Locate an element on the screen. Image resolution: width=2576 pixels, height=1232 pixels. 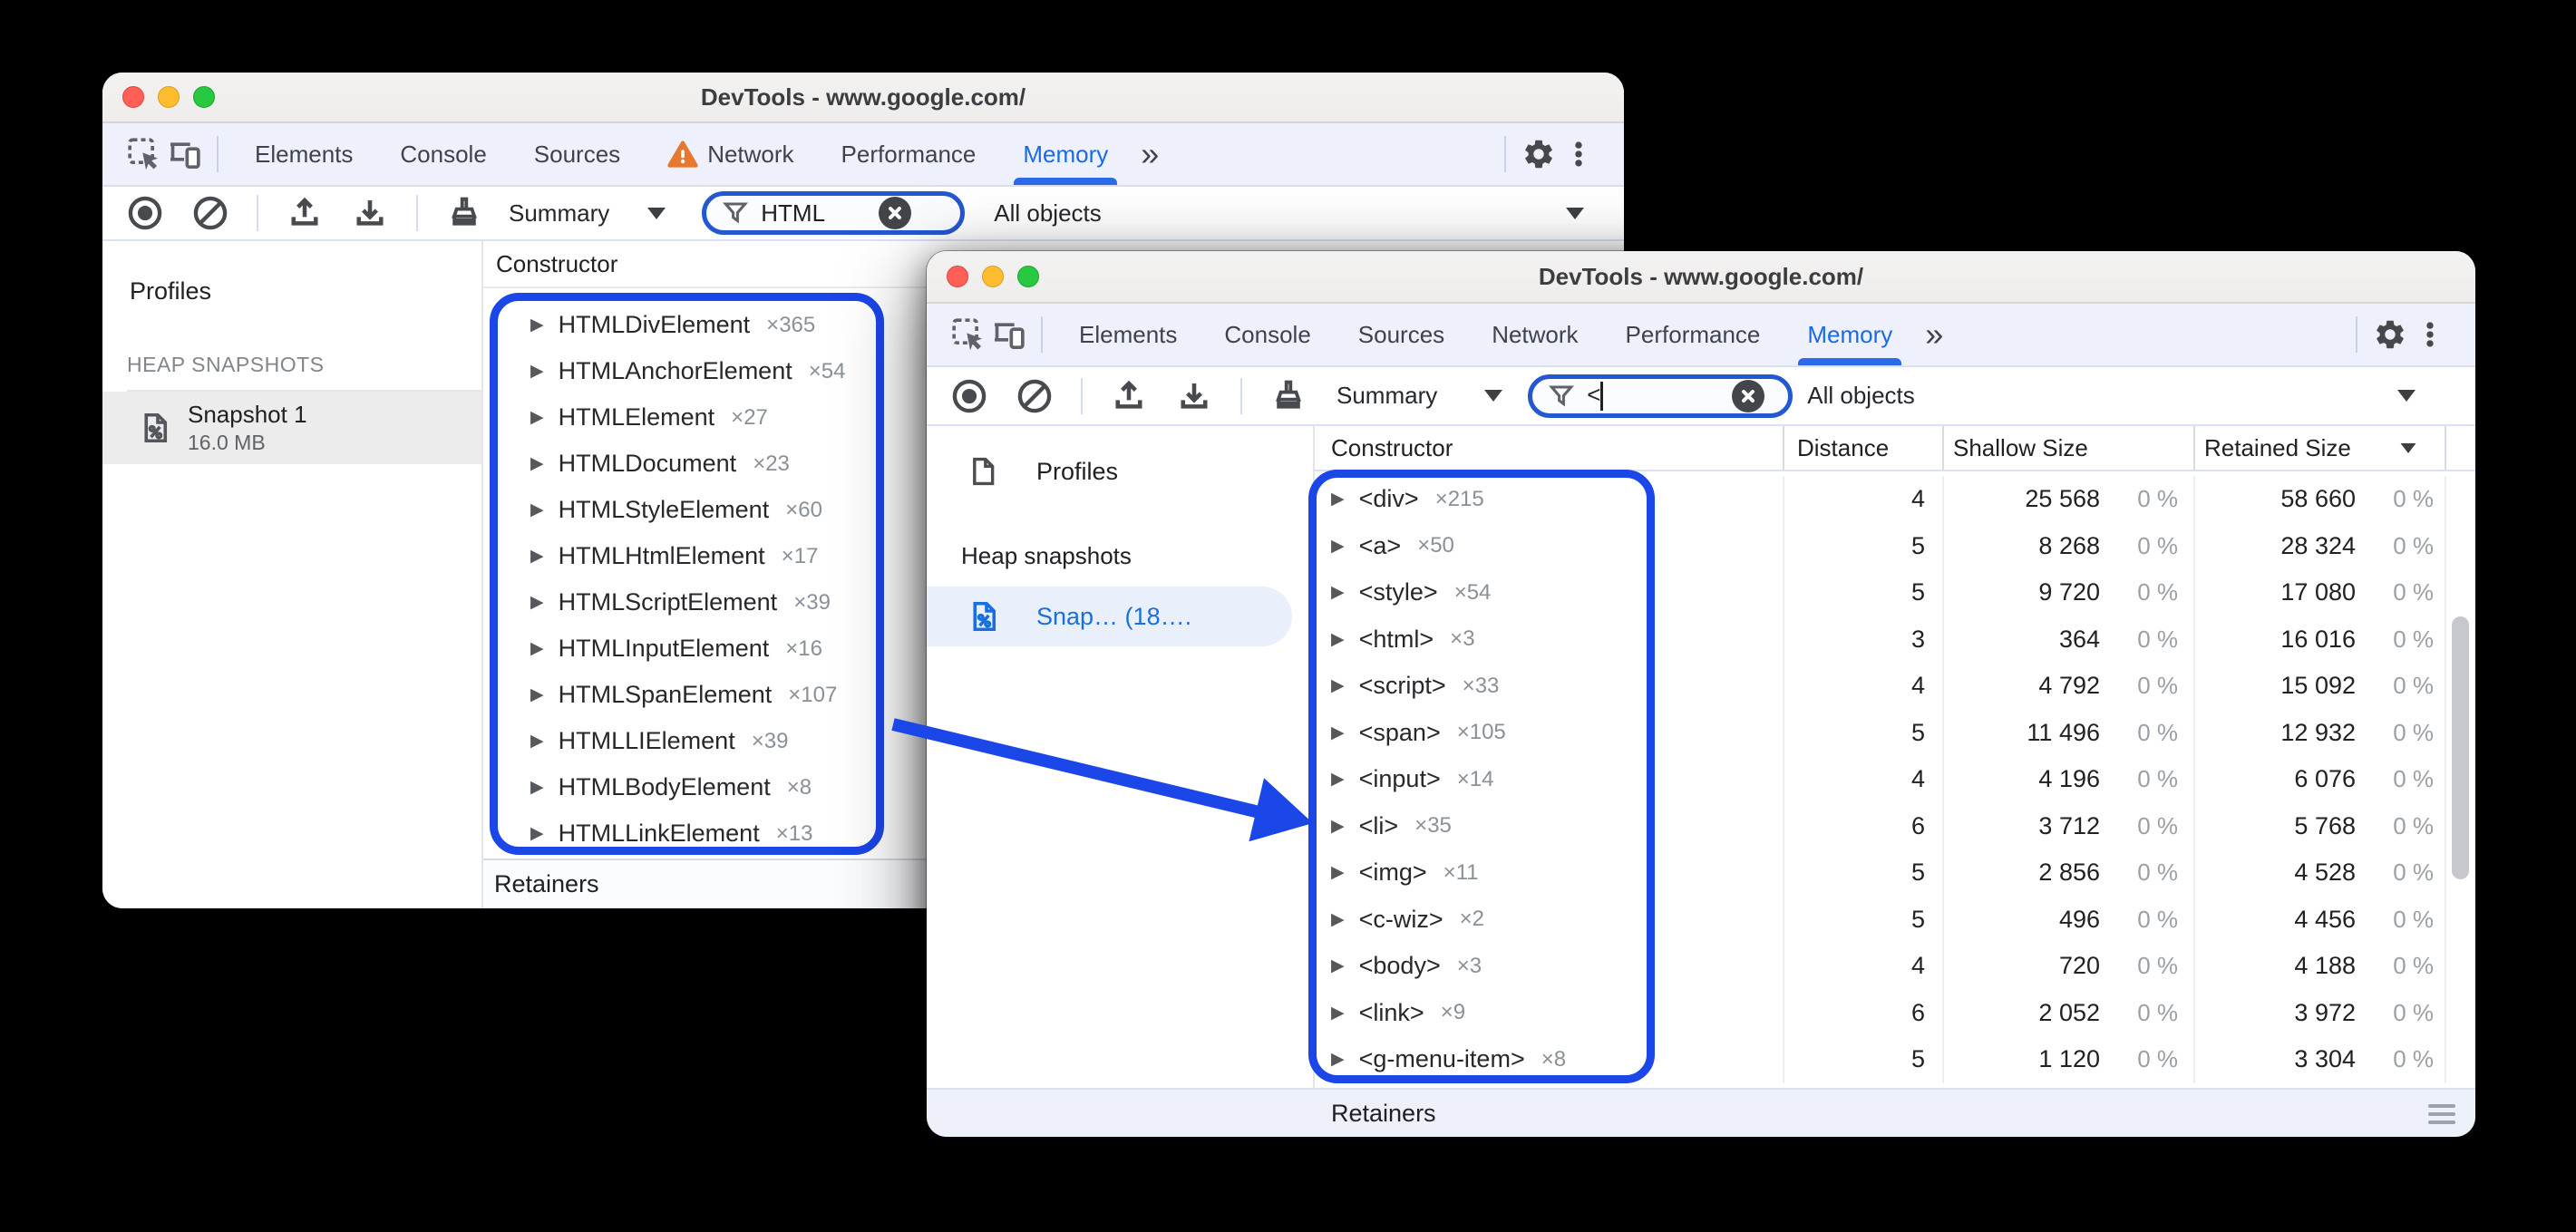
heap-object-row: ▶ <link> ×9 6 2 052 0 % 3 972 0 % is located at coordinates (1895, 1012).